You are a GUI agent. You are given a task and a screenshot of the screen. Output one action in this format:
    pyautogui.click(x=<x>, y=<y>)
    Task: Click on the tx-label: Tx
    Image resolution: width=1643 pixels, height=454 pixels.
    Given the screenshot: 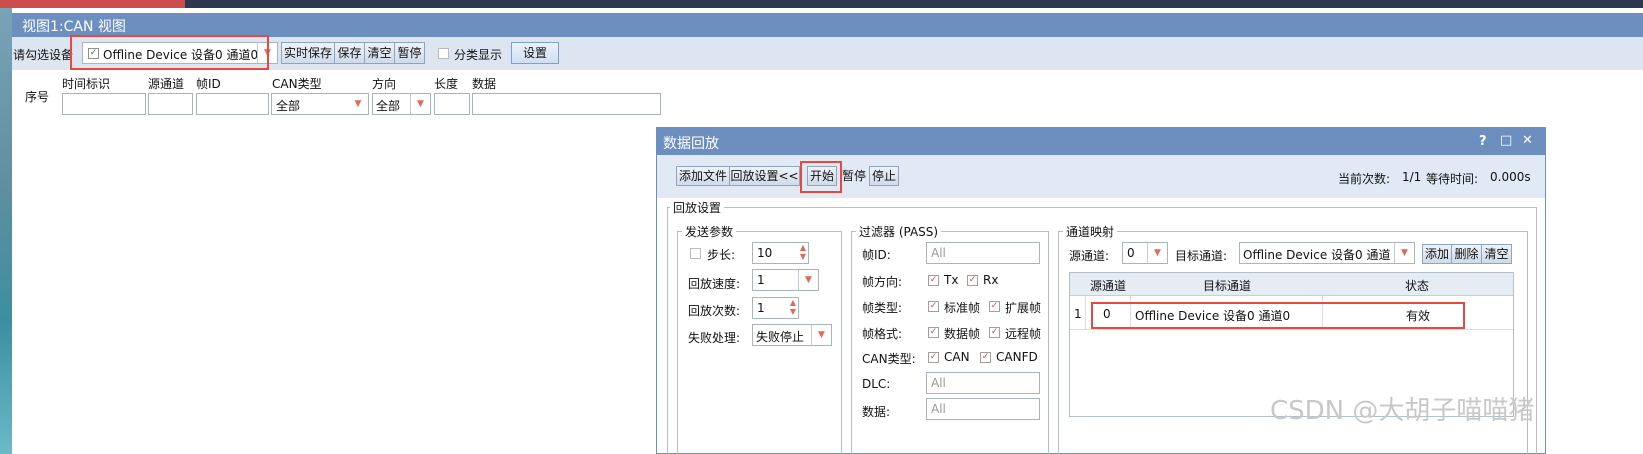 What is the action you would take?
    pyautogui.click(x=951, y=280)
    